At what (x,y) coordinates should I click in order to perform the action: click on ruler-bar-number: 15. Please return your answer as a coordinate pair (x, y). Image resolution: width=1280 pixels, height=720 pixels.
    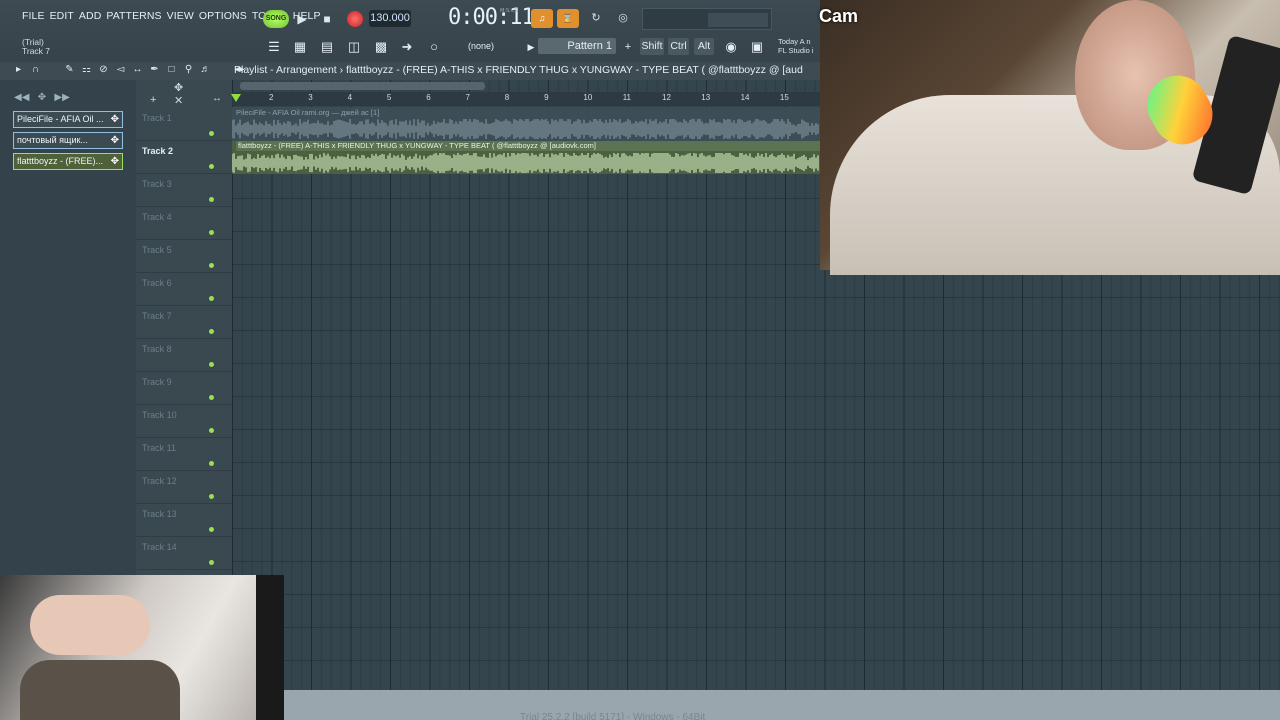
    Looking at the image, I should click on (784, 97).